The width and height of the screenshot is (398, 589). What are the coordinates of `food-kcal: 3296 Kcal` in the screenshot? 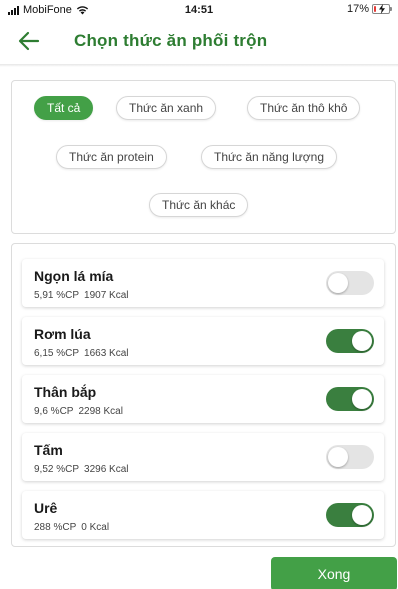 It's located at (106, 469).